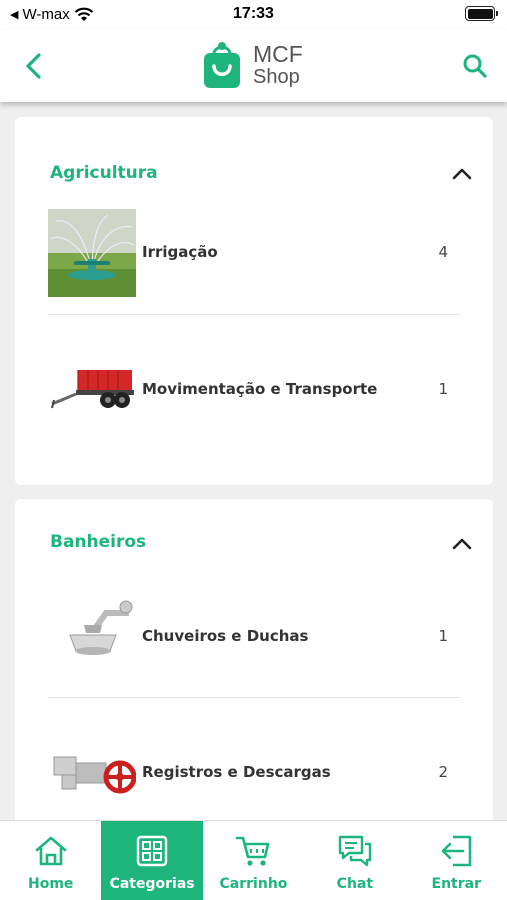  Describe the element at coordinates (278, 54) in the screenshot. I see `logo-title: MCF` at that location.